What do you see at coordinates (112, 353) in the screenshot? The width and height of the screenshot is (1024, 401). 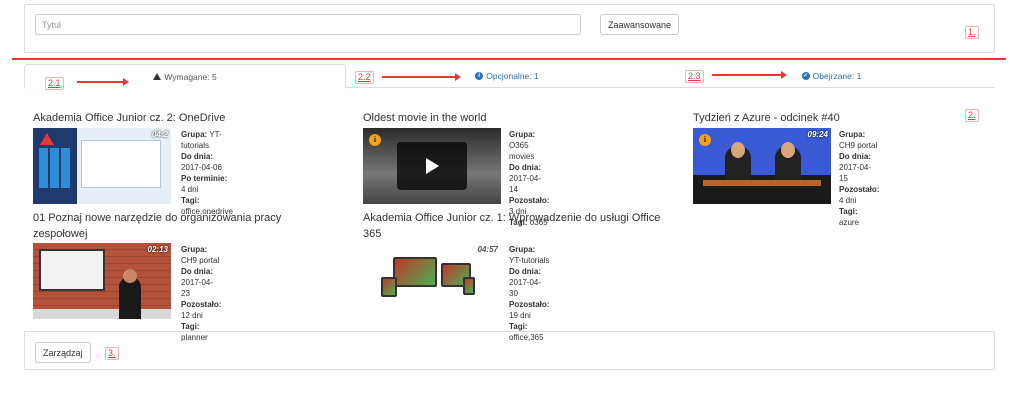 I see `annotation-3: 3.` at bounding box center [112, 353].